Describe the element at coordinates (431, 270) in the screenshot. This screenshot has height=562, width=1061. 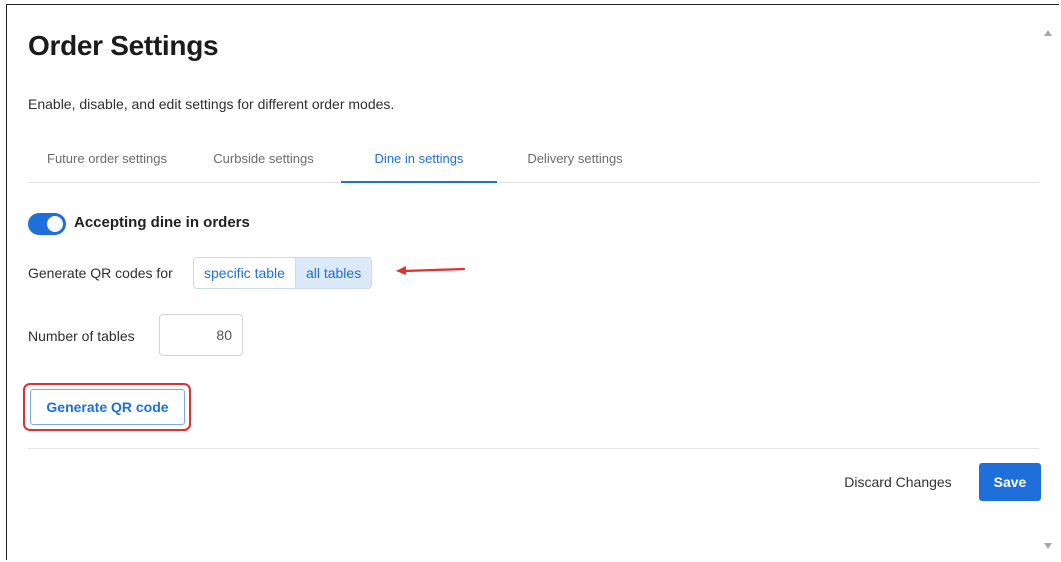
I see `arrow-left-icon` at that location.